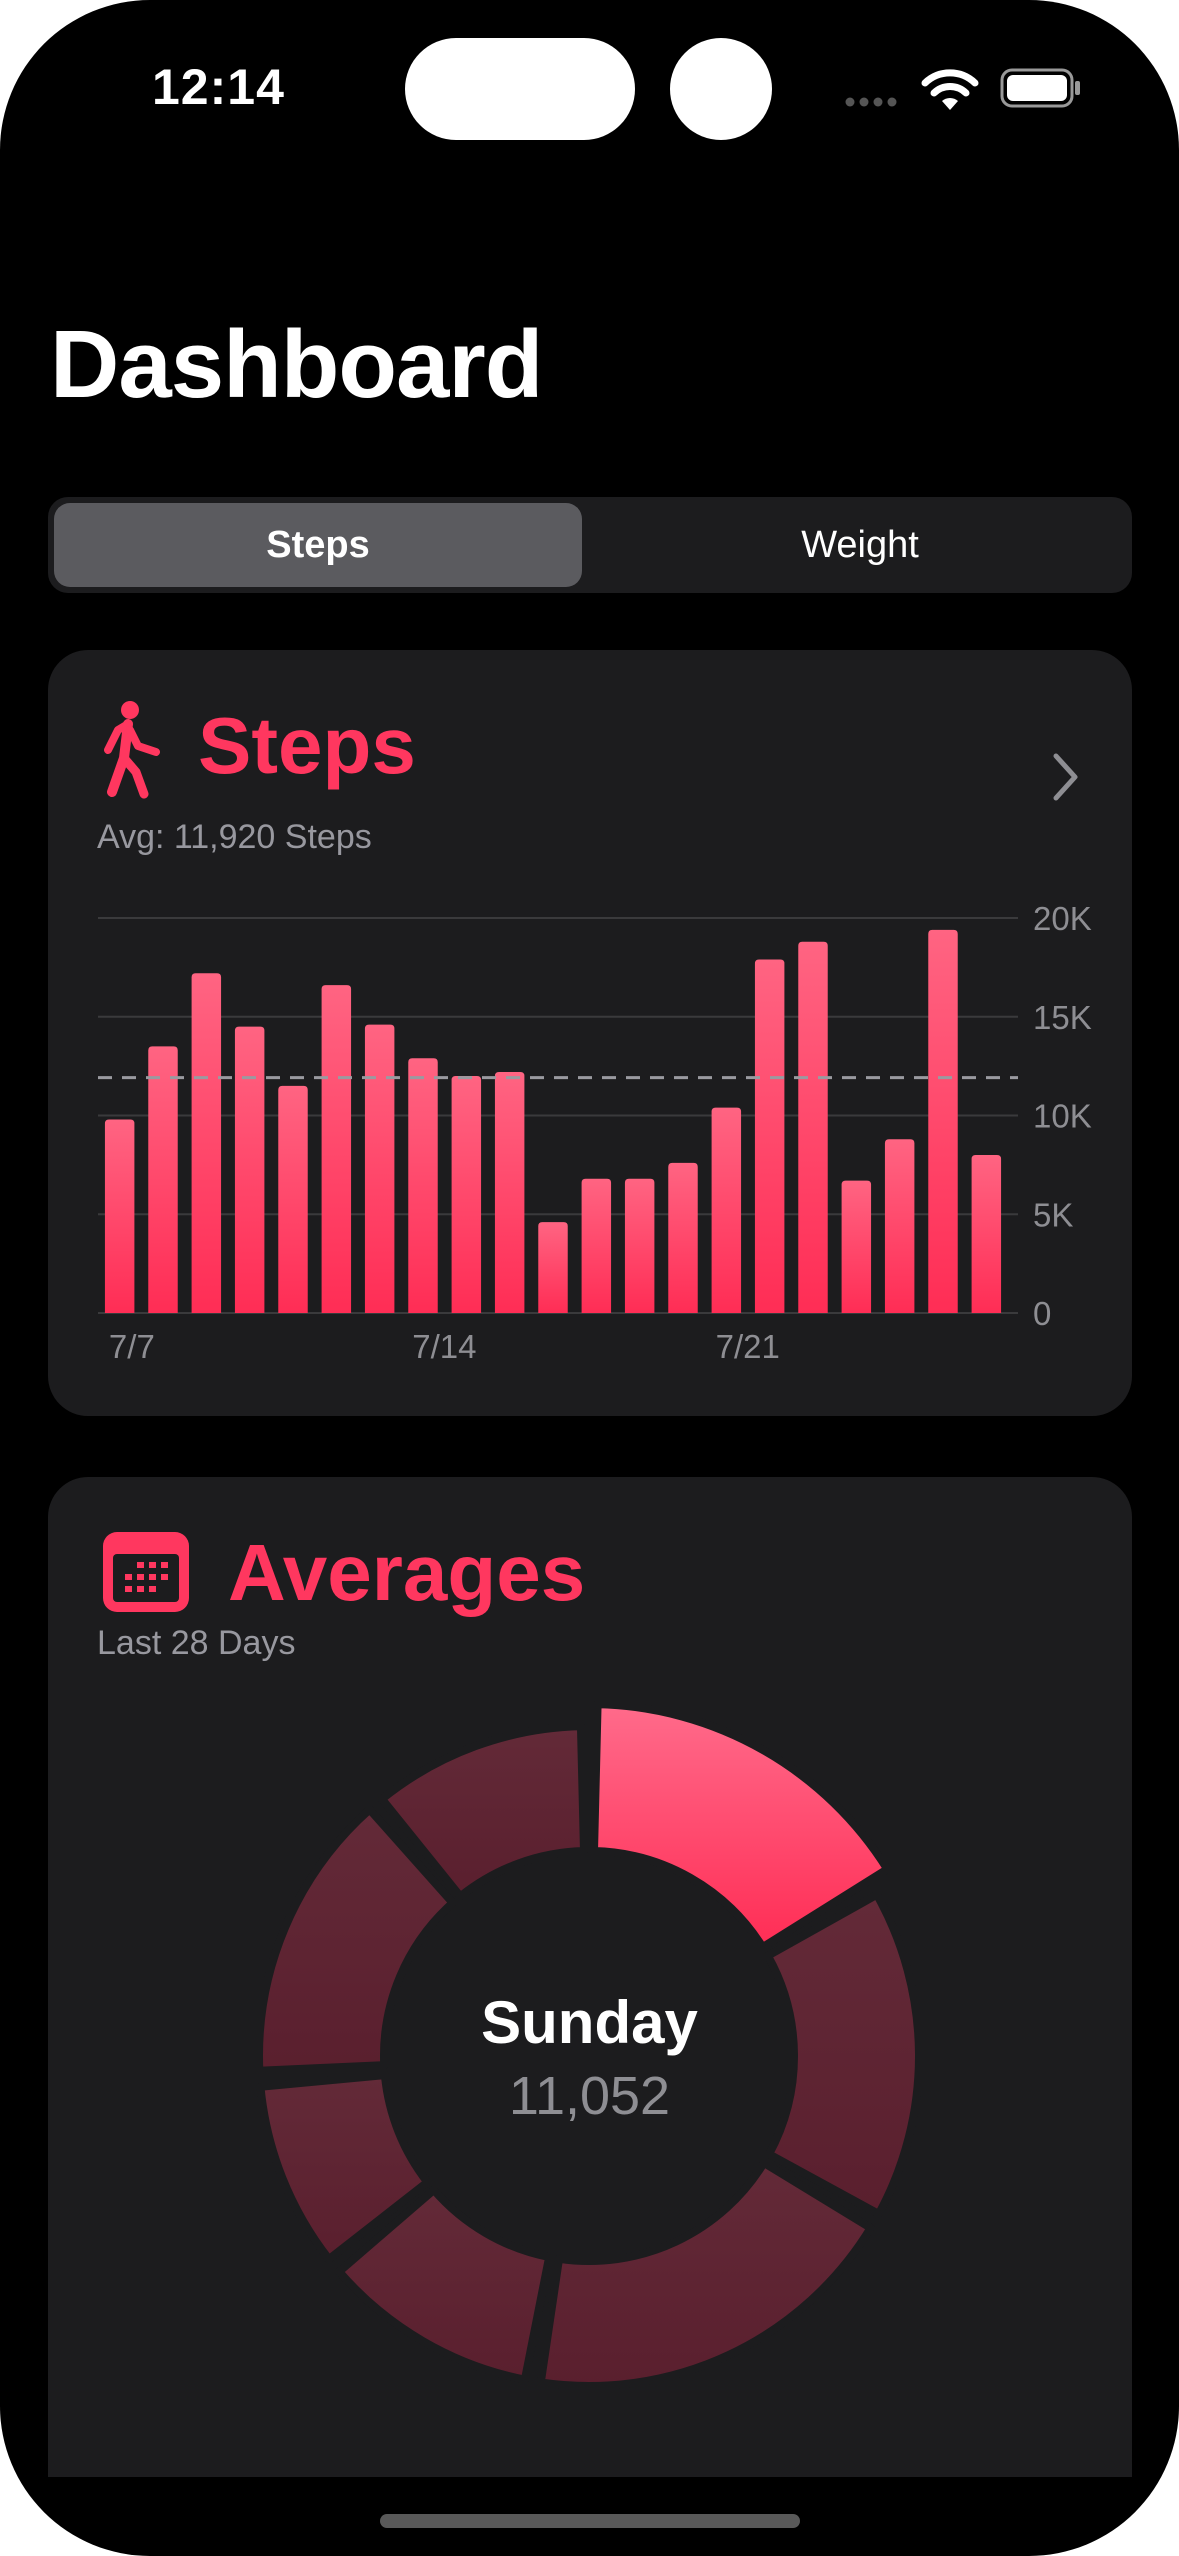  What do you see at coordinates (589, 2022) in the screenshot?
I see `donut-center-day: Sunday` at bounding box center [589, 2022].